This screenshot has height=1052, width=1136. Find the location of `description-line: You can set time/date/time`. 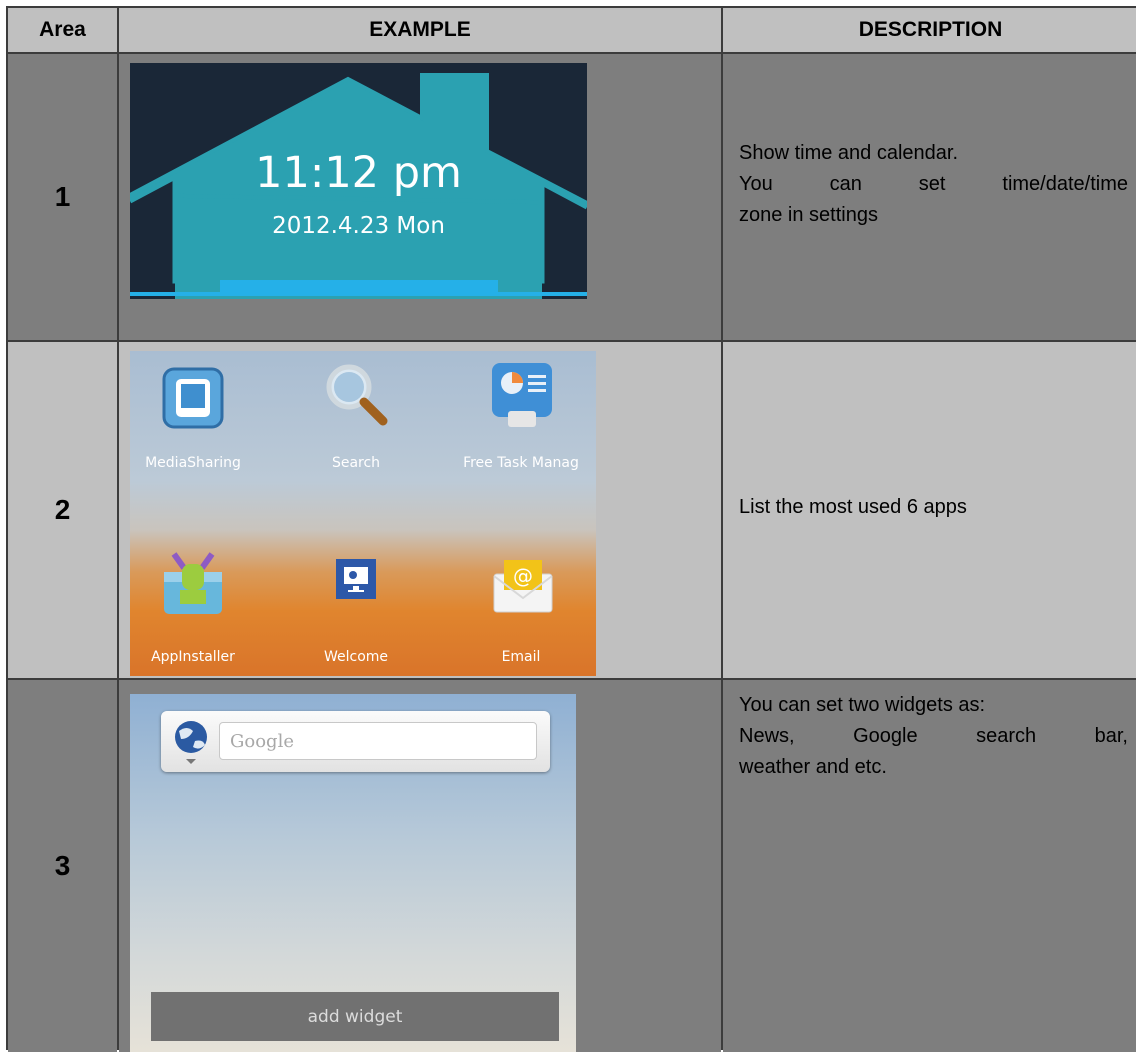

description-line: You can set time/date/time is located at coordinates (933, 184).